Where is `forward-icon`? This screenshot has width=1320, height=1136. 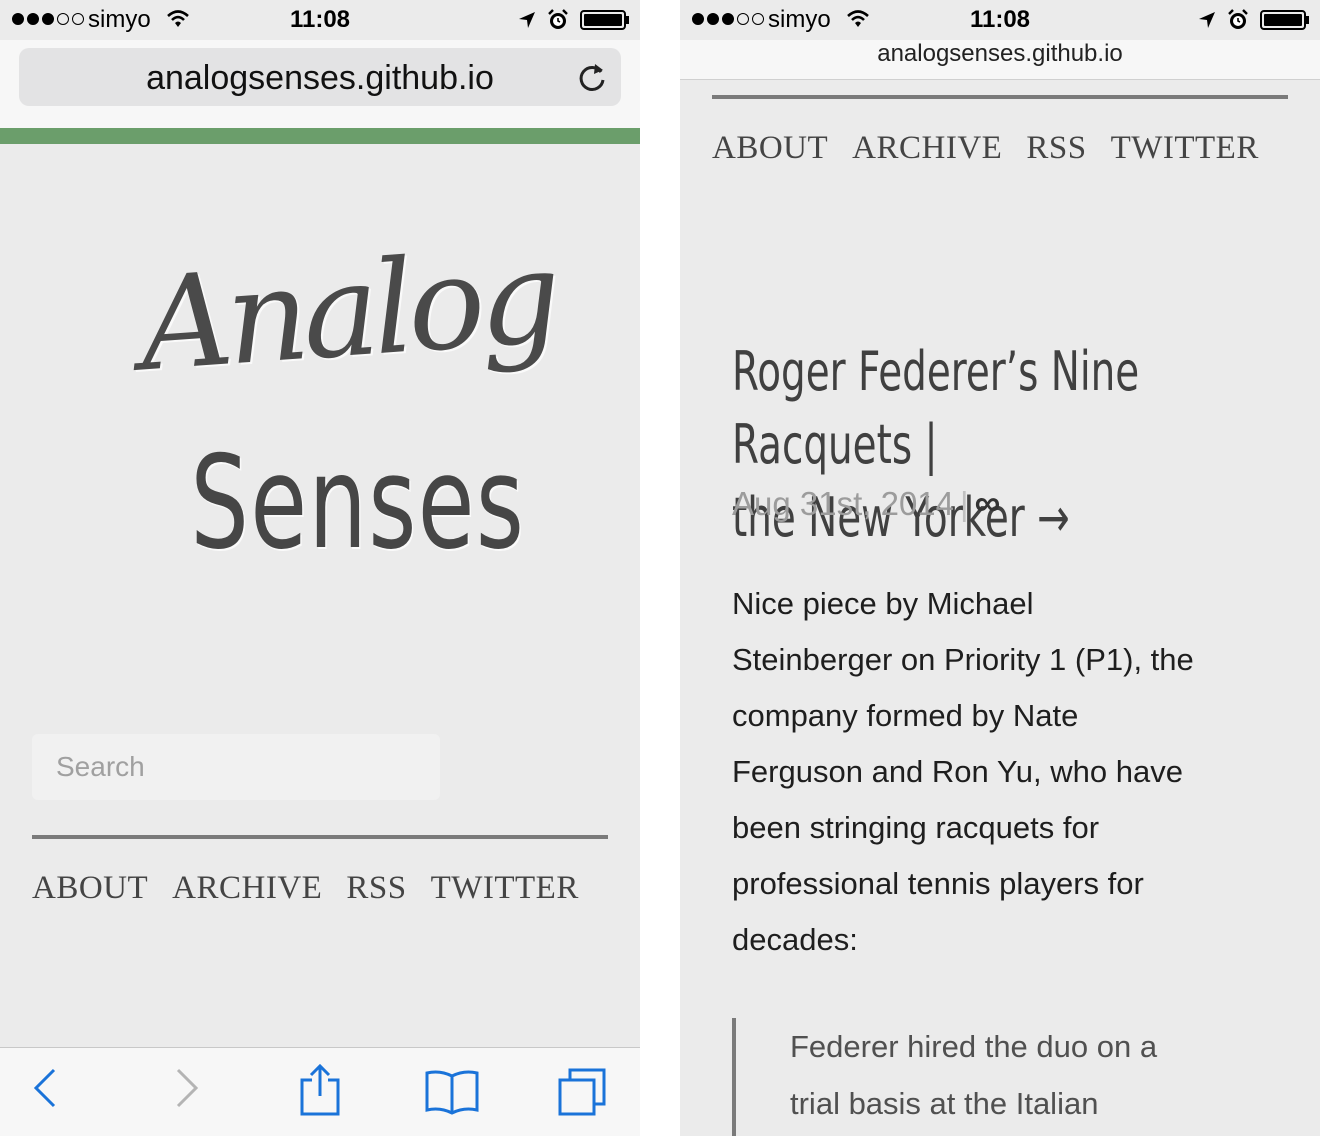
forward-icon is located at coordinates (187, 1088).